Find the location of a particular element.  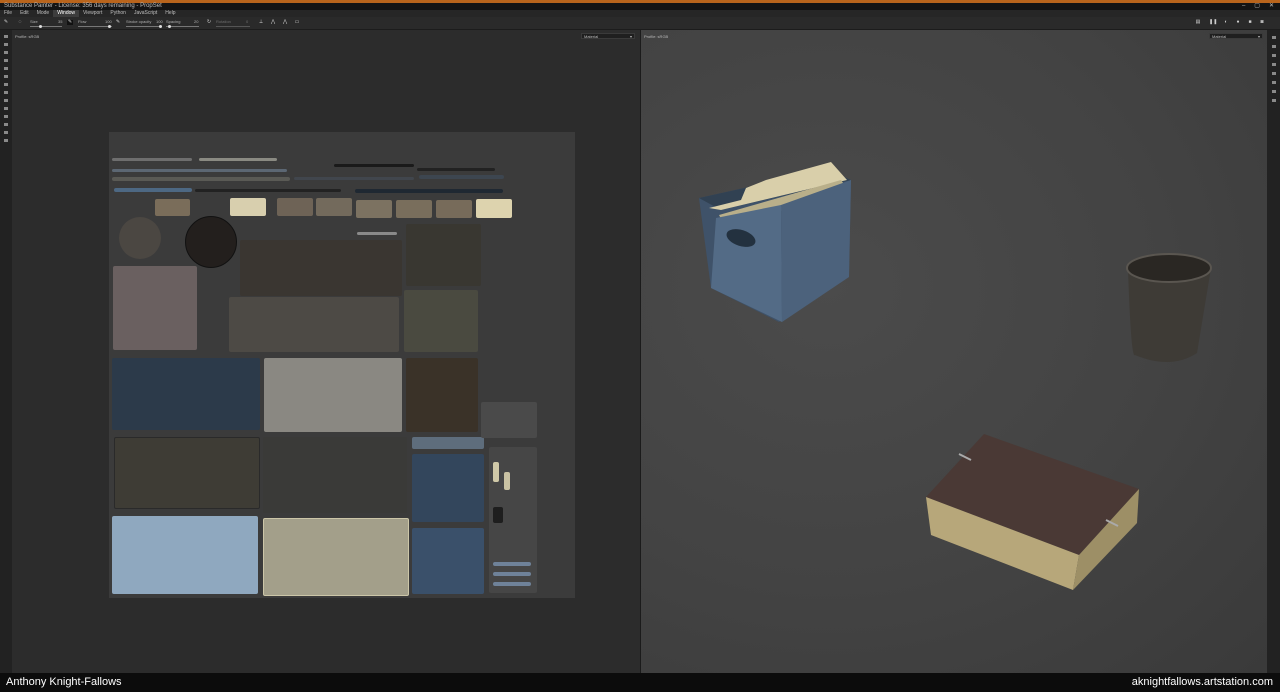

bake-tool-icon is located at coordinates (6, 108).